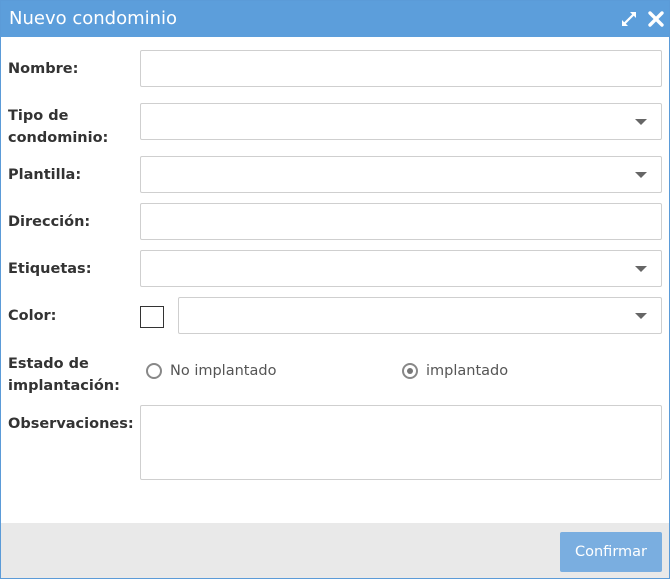 This screenshot has width=670, height=579. Describe the element at coordinates (223, 371) in the screenshot. I see `radio-label: No implantado` at that location.